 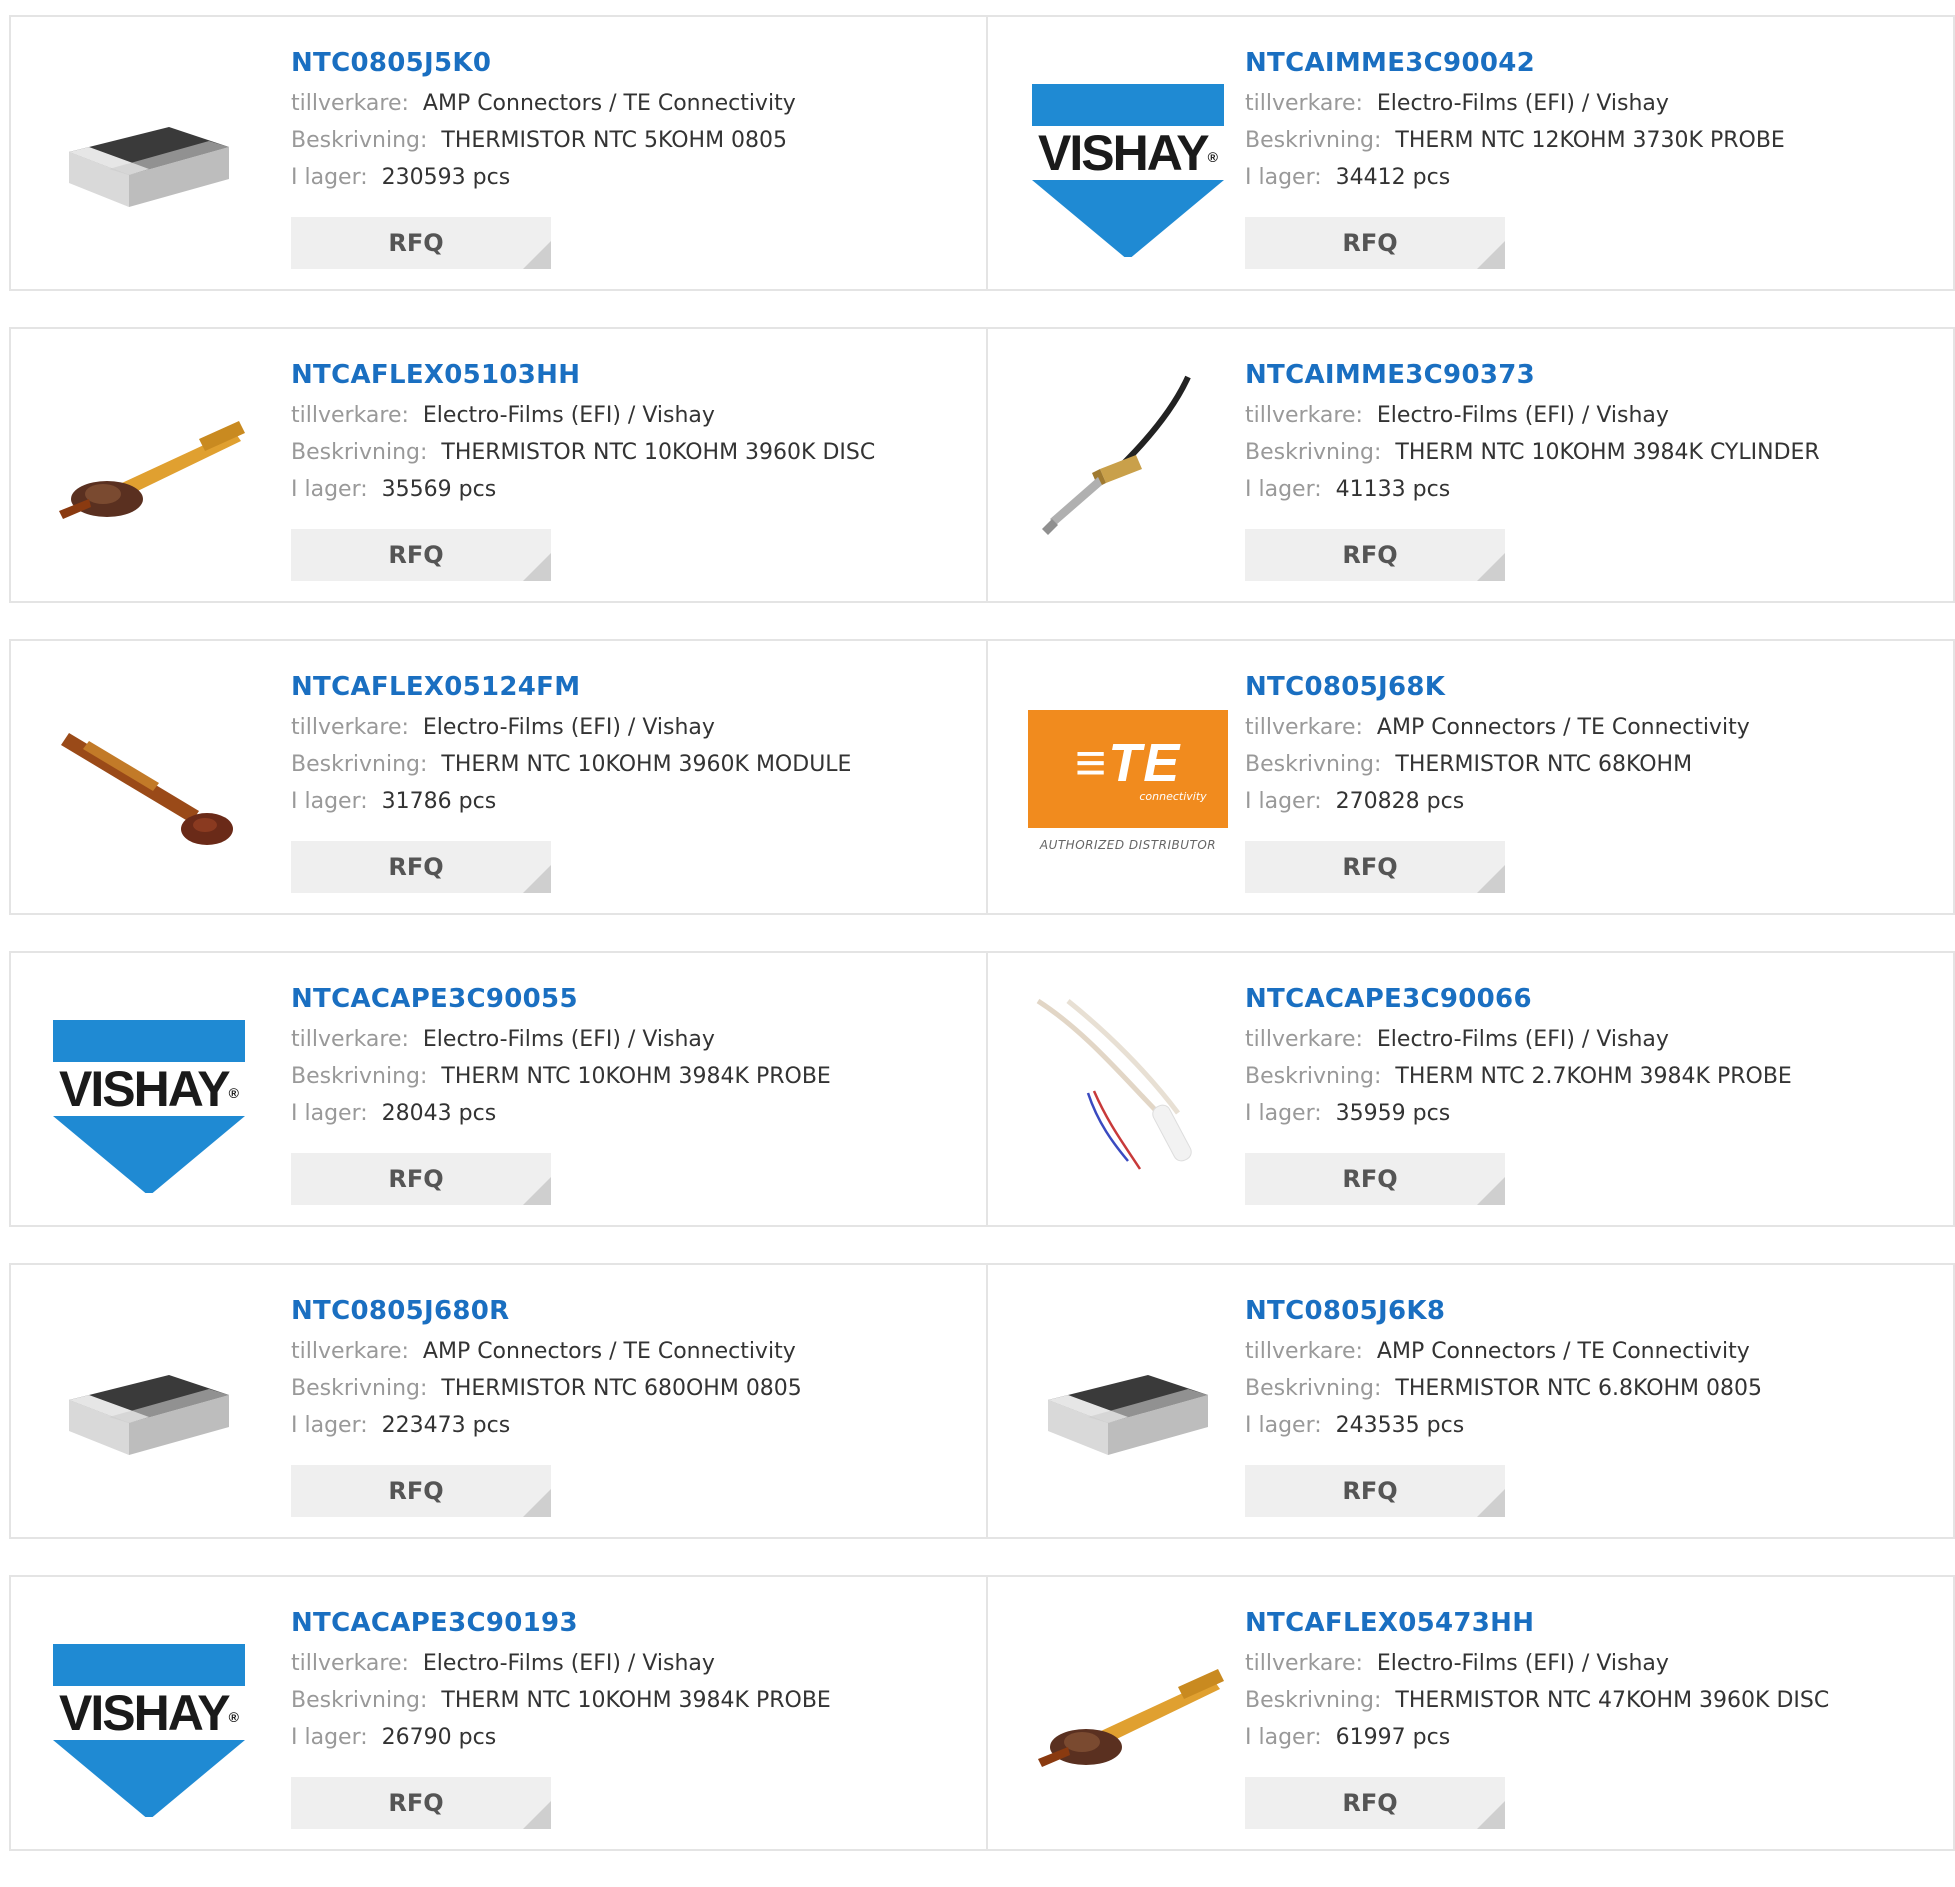 I want to click on description-value: THERMISTOR NTC 680OHM 0805, so click(x=621, y=1388).